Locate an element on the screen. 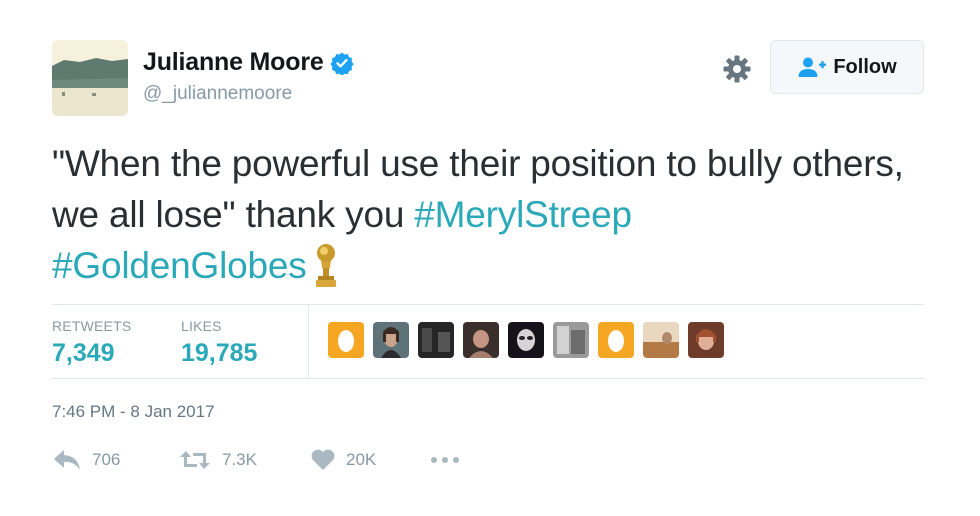 This screenshot has width=980, height=516. tweet-timestamp: 7:46 PM - 8 Jan 2017 is located at coordinates (133, 412).